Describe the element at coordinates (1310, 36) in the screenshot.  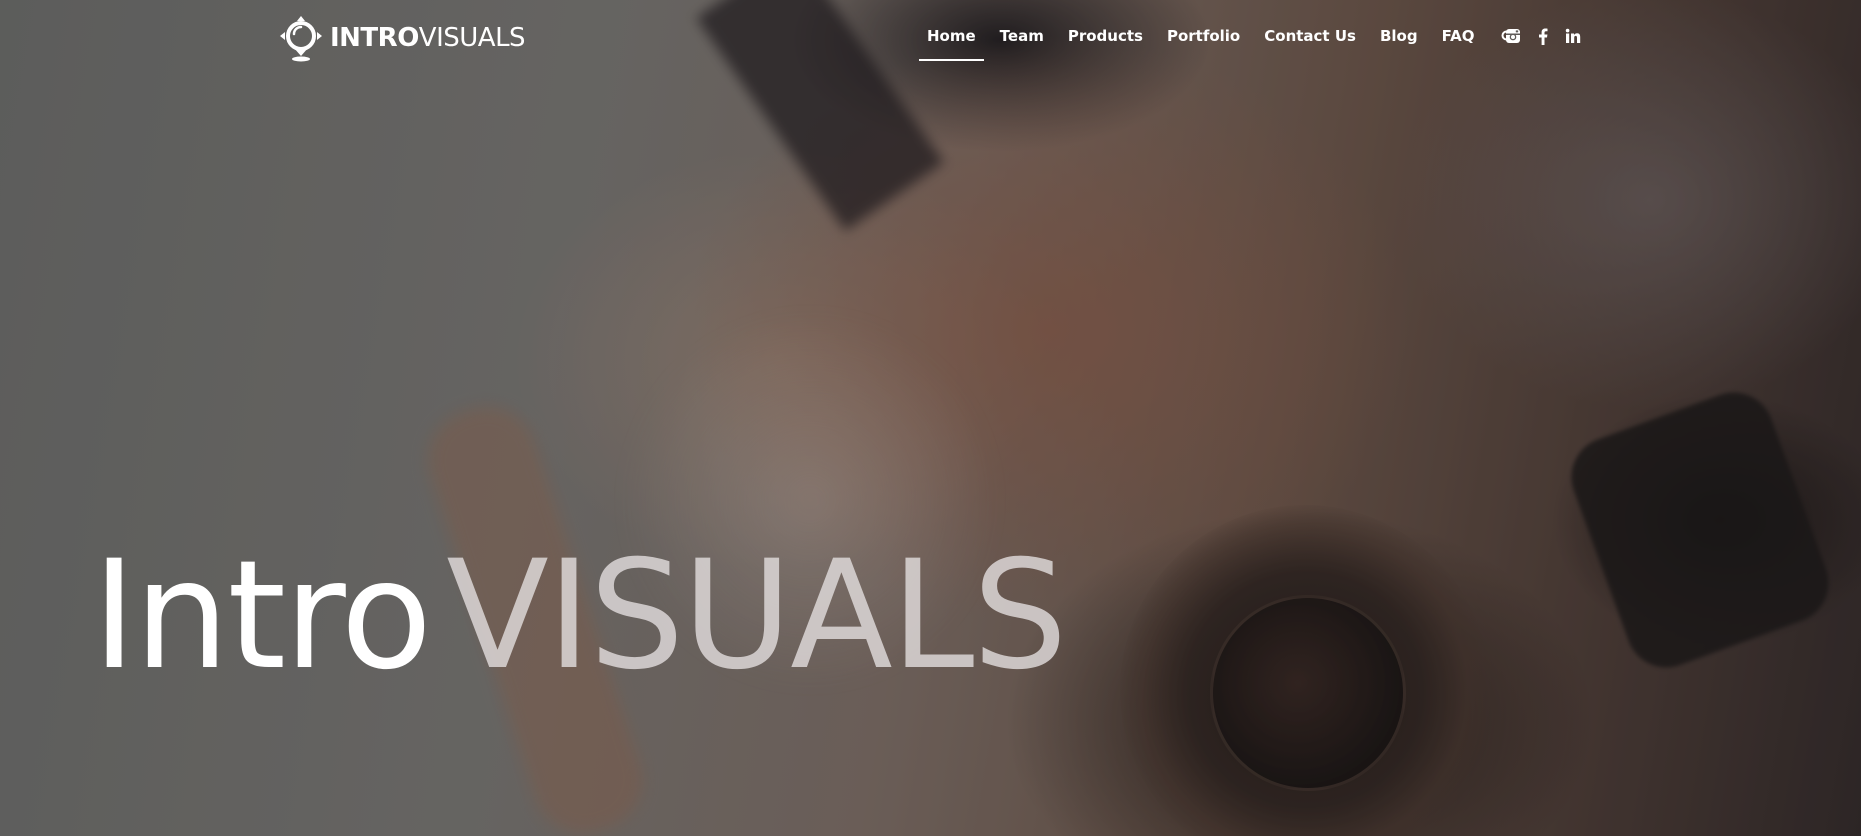
I see `nav-item-contact-us: Contact Us` at that location.